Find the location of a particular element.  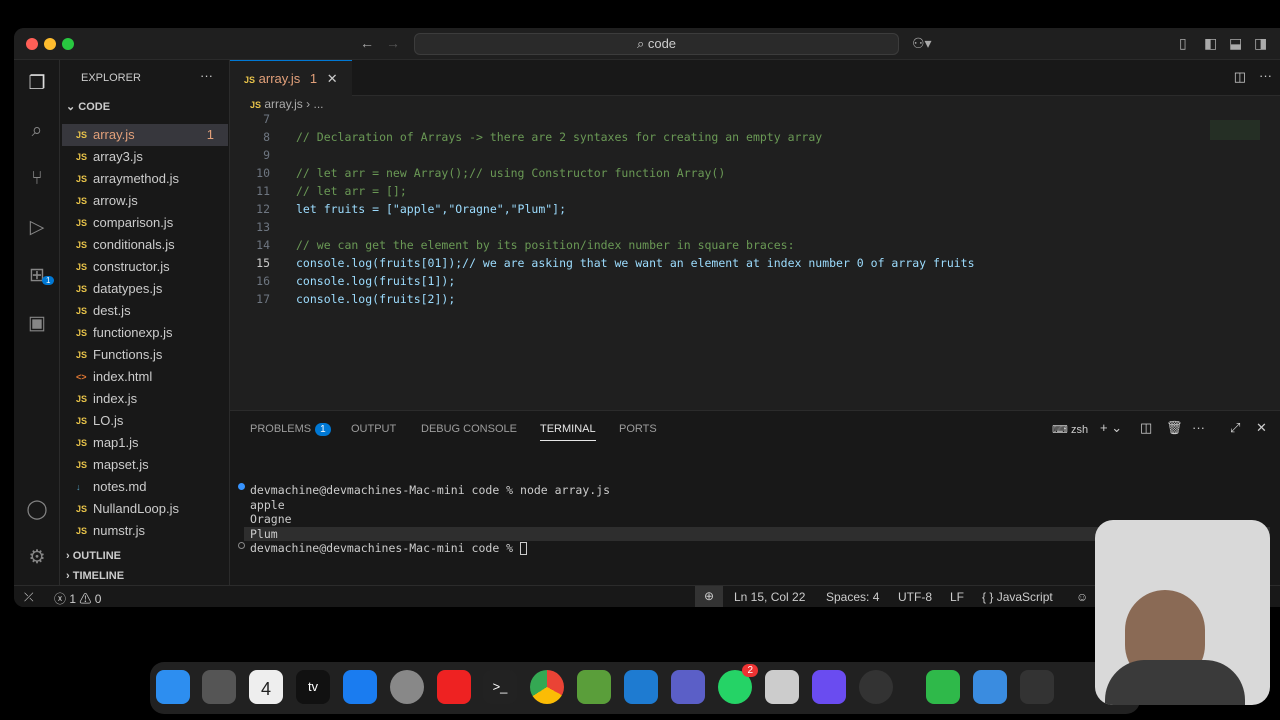

file-item: JS numstr.js is located at coordinates (145, 531).